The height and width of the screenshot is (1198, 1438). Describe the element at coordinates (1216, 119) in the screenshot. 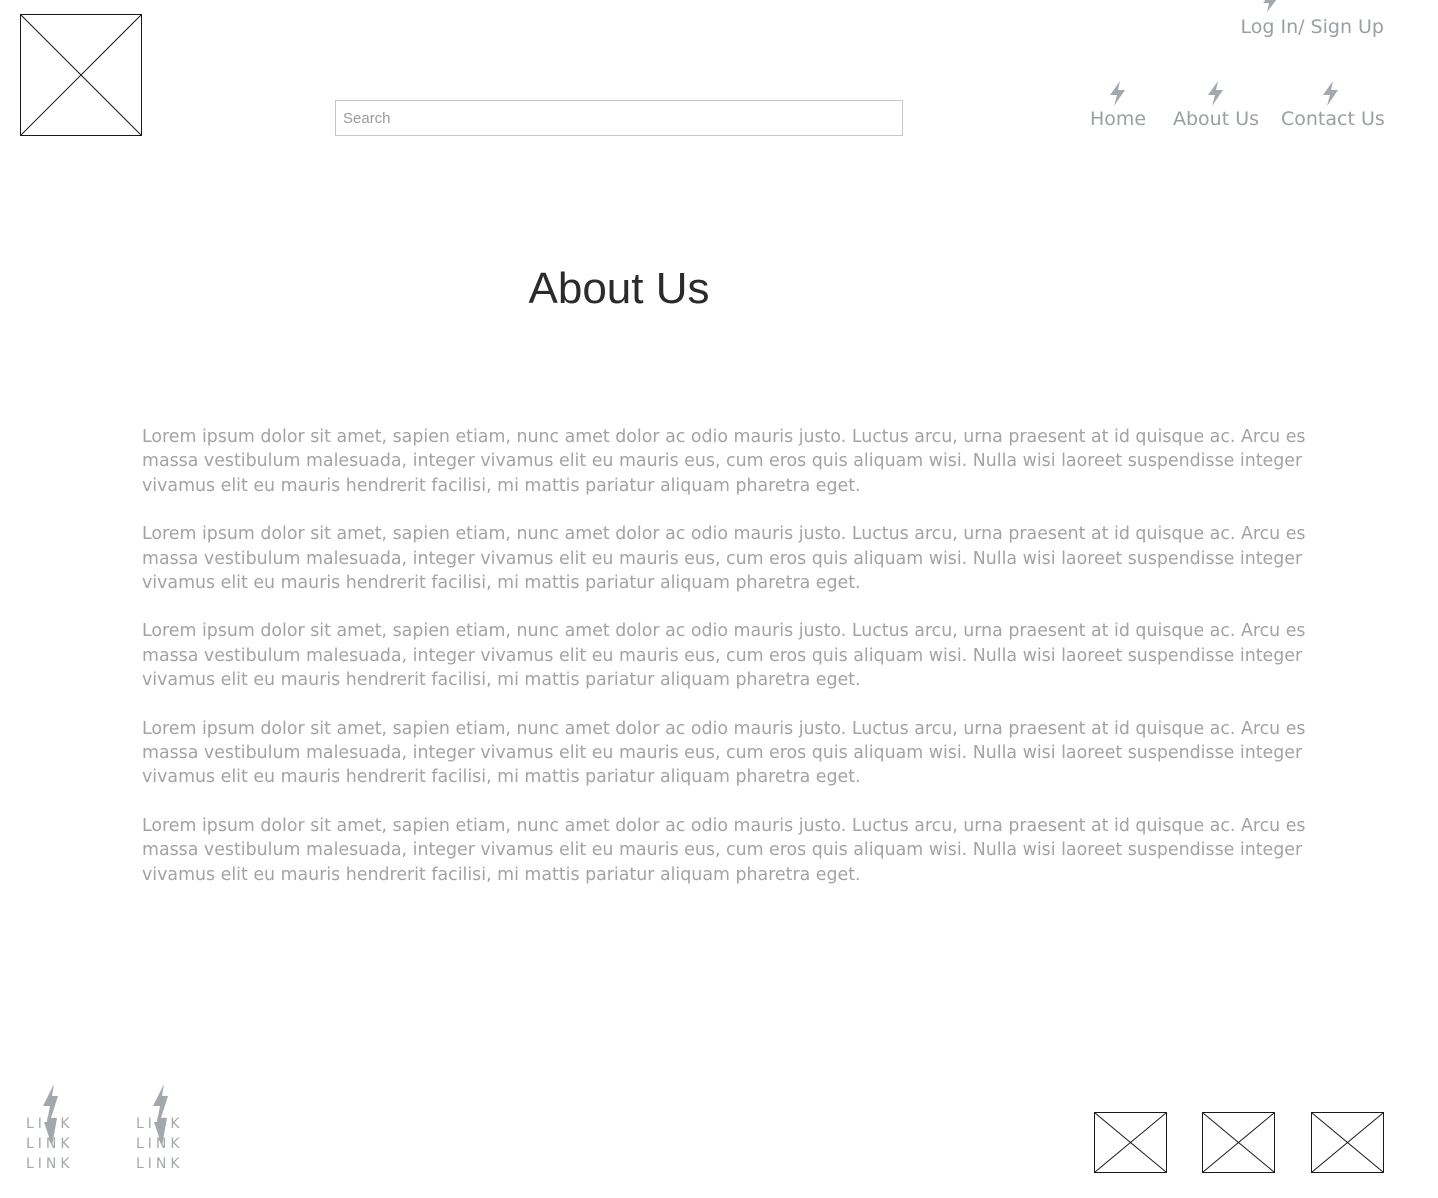

I see `nav-item-label: About Us` at that location.